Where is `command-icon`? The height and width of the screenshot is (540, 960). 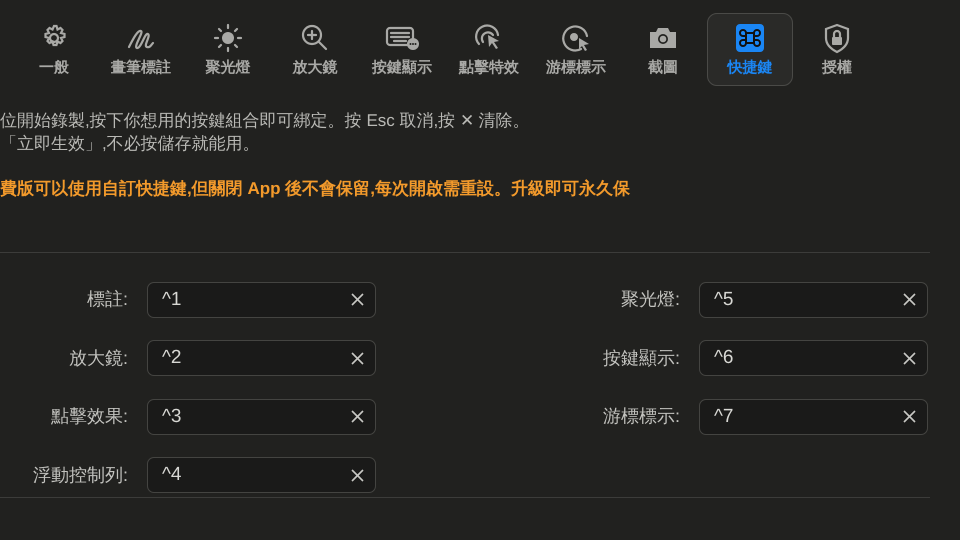 command-icon is located at coordinates (750, 38).